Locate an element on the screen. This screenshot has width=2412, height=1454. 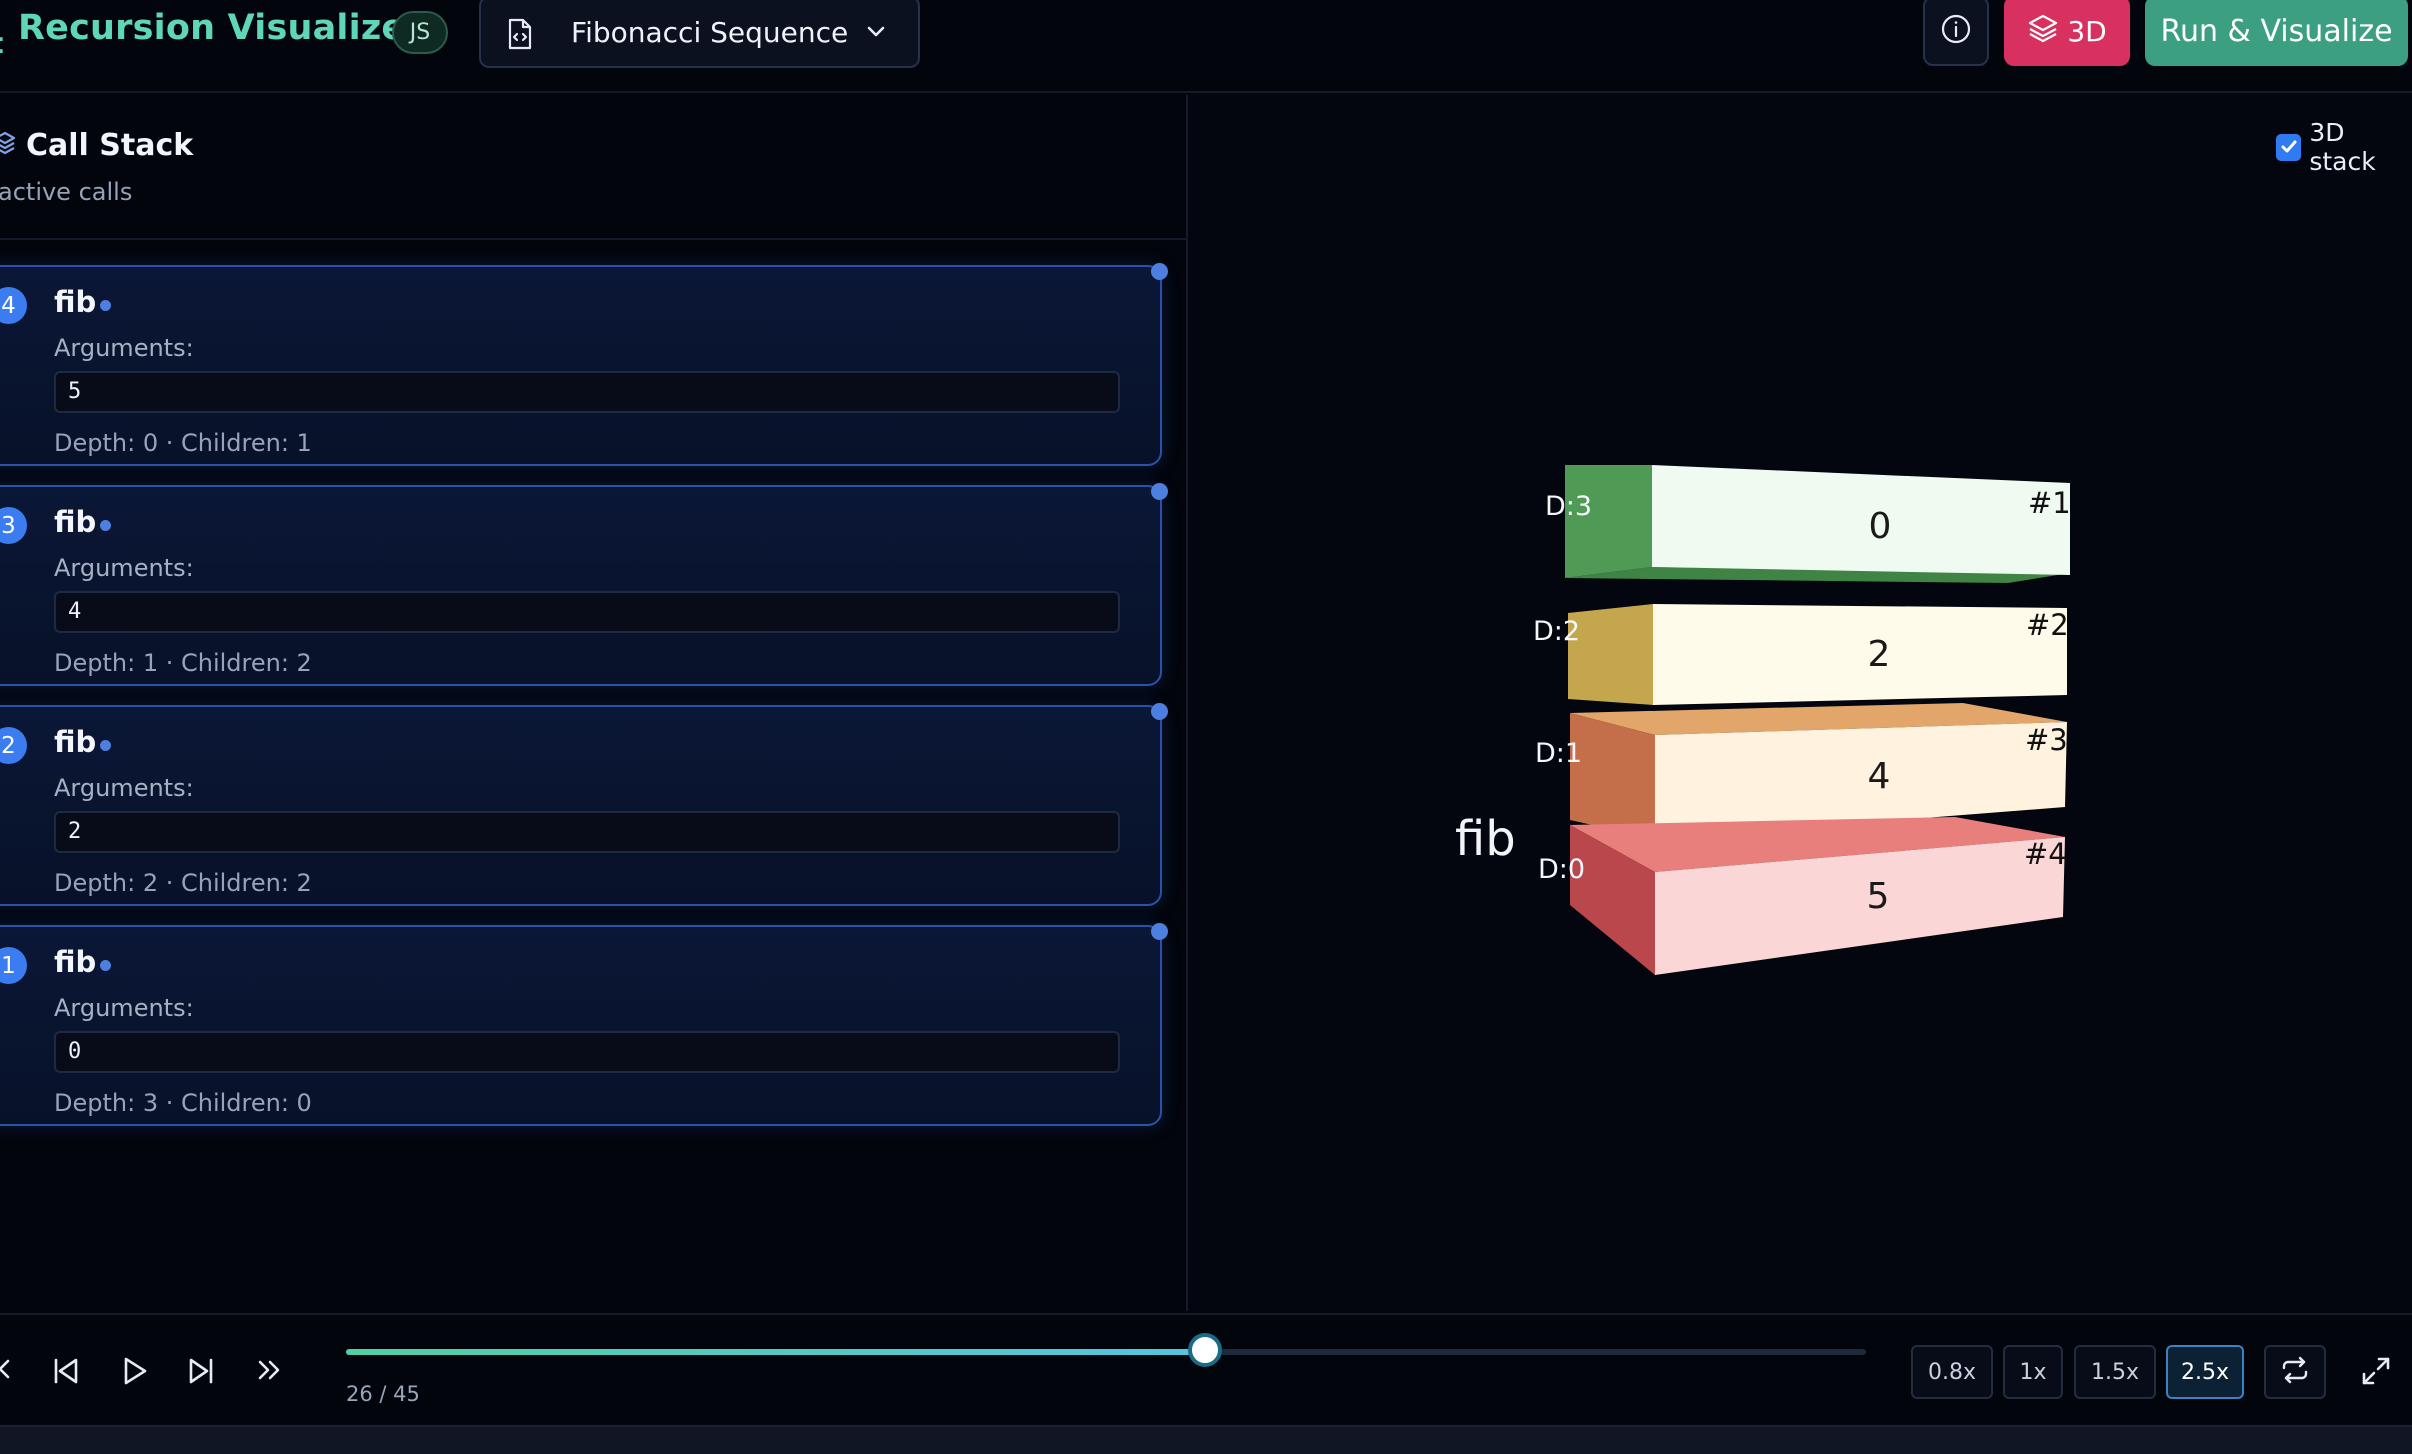
frame-number-badge: 3 is located at coordinates (13, 525).